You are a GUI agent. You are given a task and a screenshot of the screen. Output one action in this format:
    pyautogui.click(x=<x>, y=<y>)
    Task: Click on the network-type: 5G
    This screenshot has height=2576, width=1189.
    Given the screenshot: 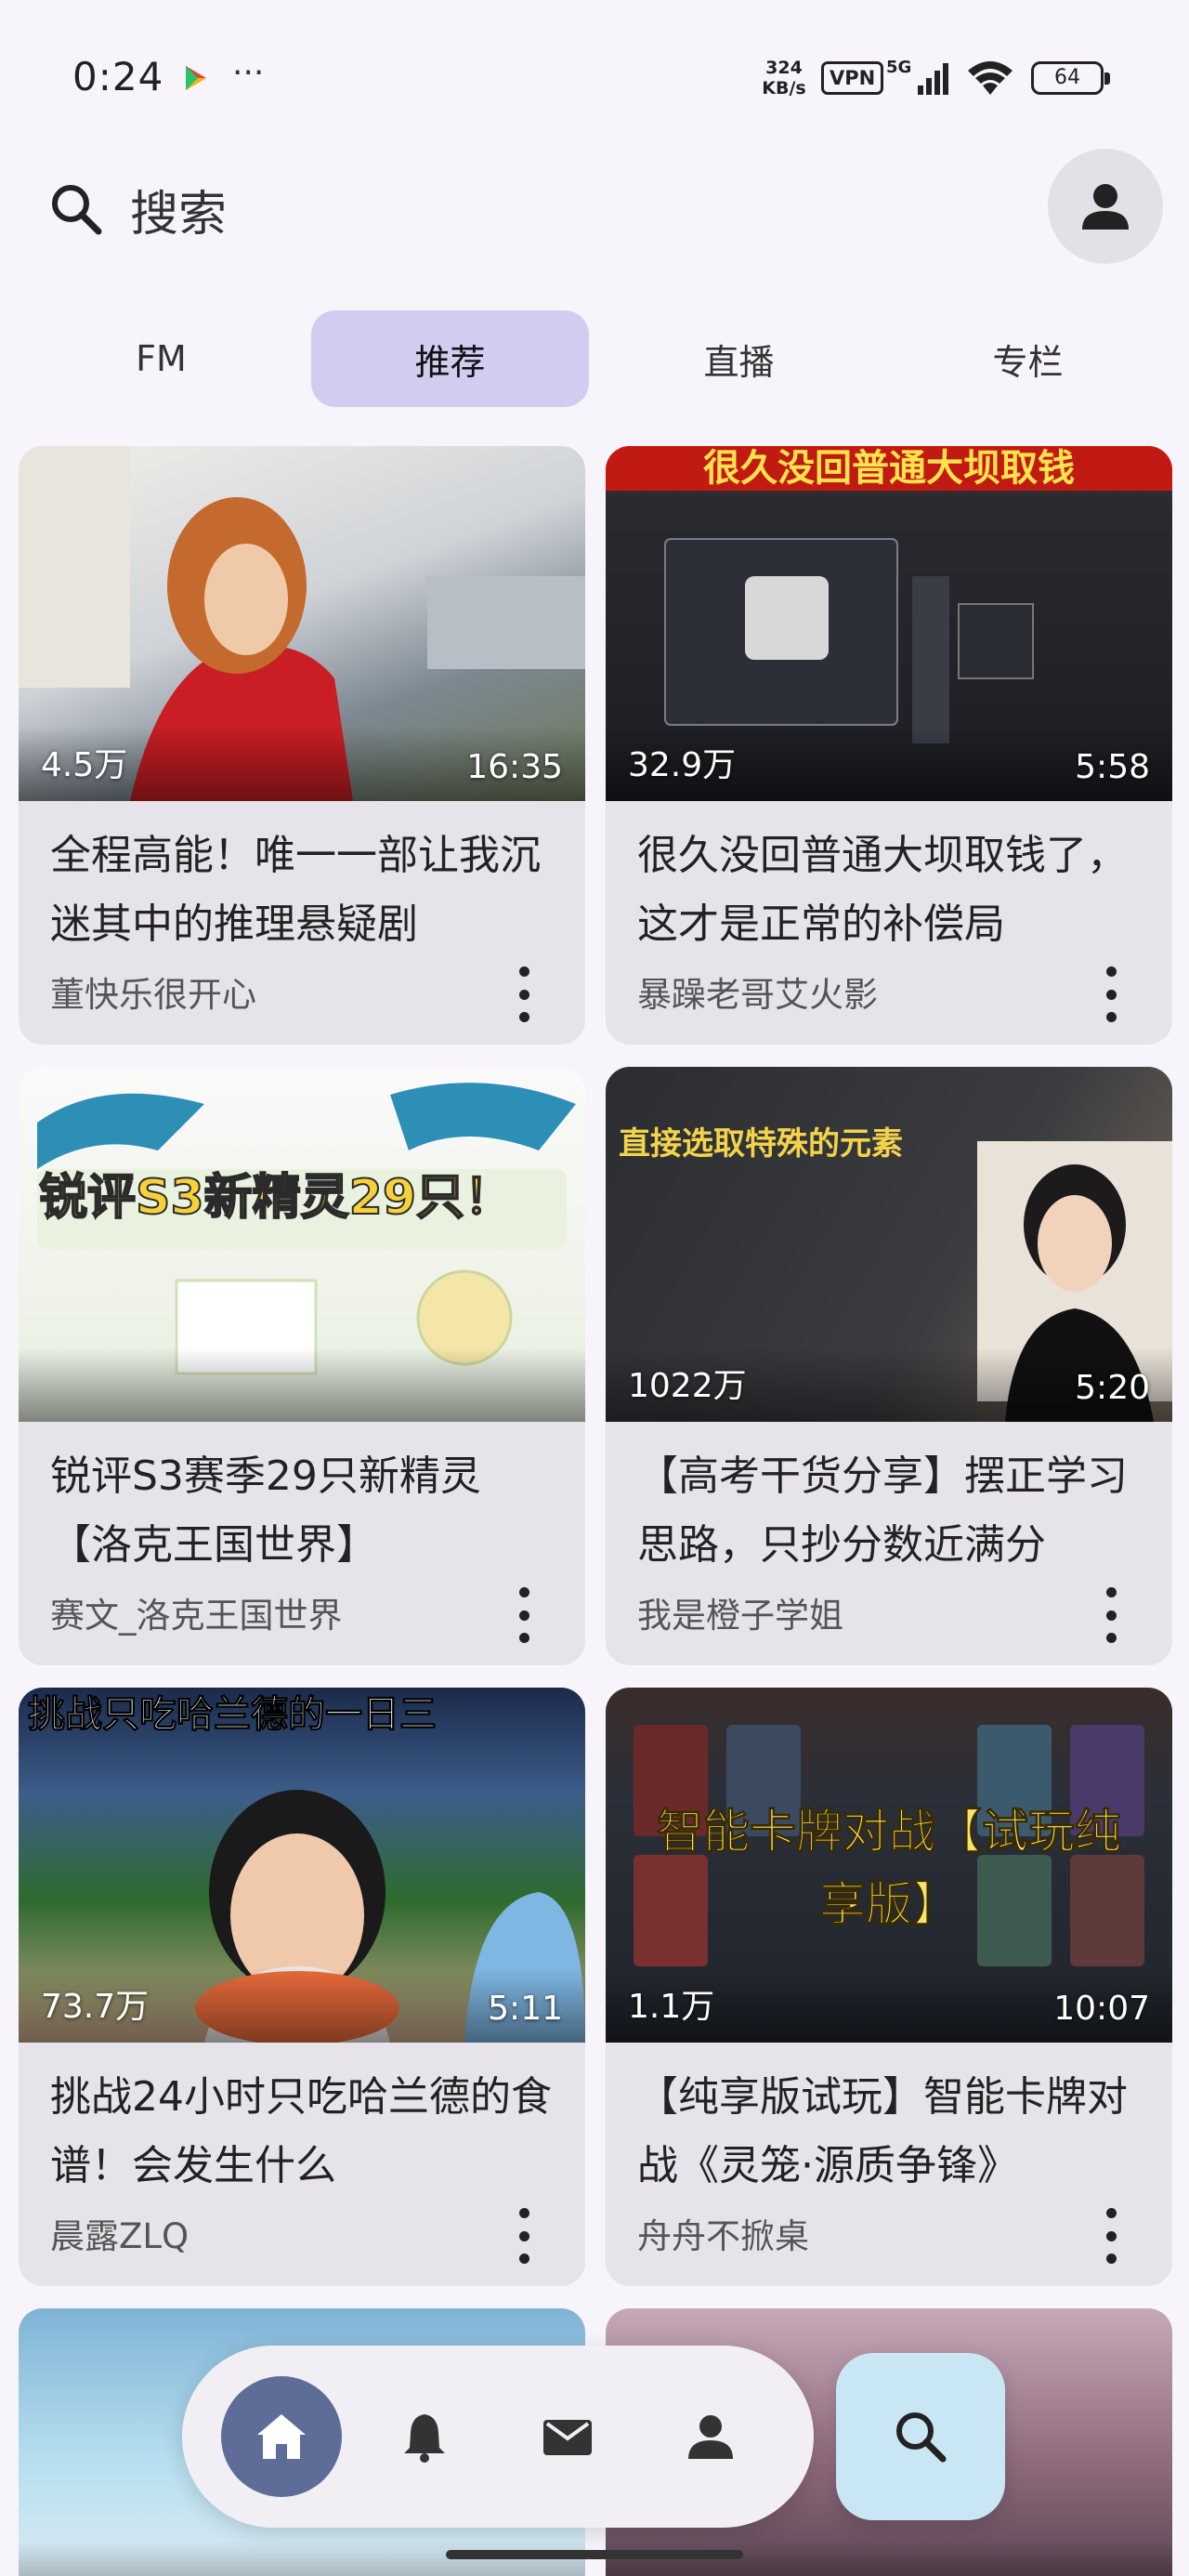 What is the action you would take?
    pyautogui.click(x=899, y=67)
    